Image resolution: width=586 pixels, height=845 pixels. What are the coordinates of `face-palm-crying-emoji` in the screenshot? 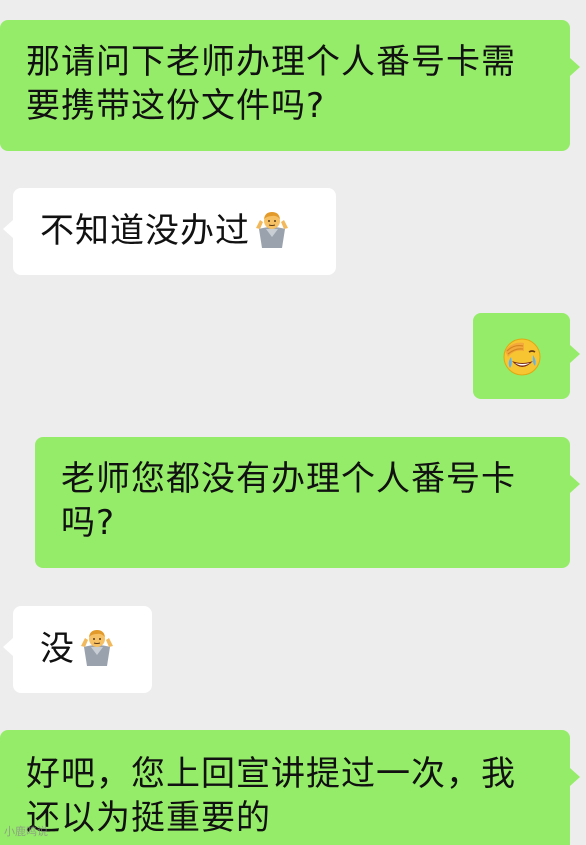 It's located at (522, 357).